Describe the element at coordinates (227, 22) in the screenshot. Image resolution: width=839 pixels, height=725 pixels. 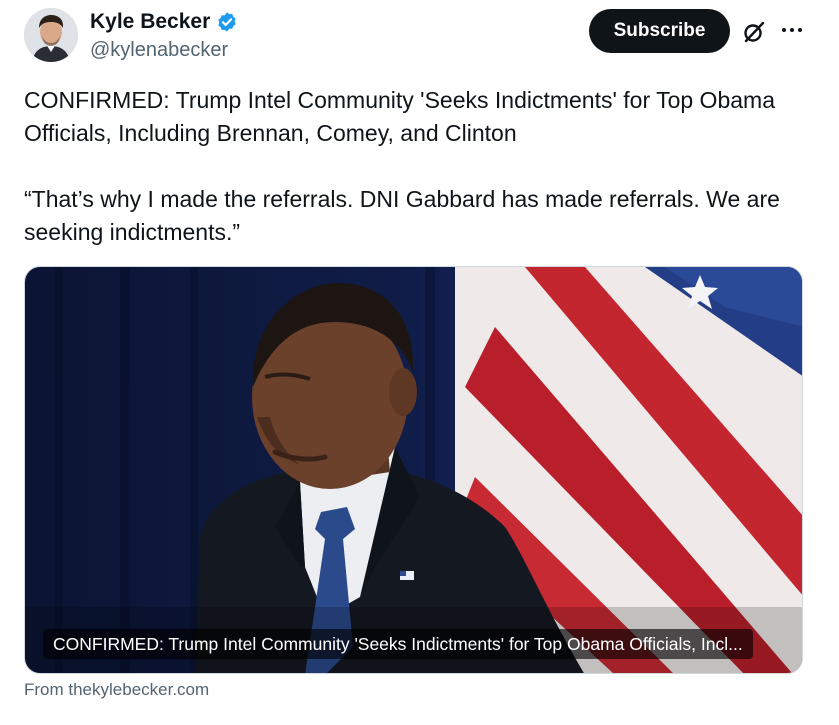
I see `verified-badge-icon` at that location.